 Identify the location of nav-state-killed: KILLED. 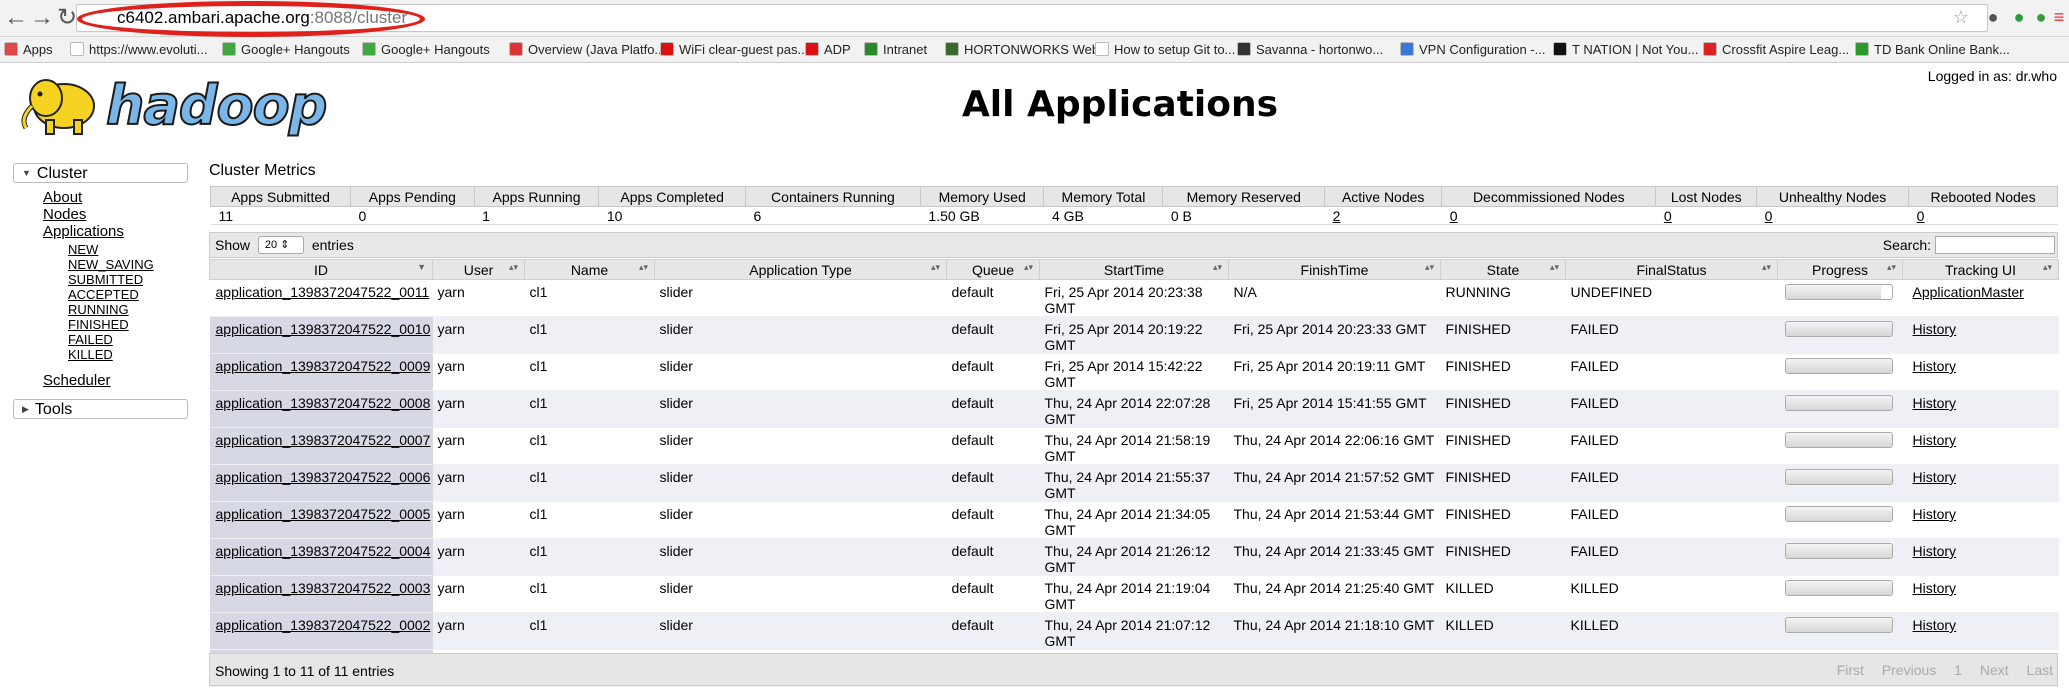
(128, 354).